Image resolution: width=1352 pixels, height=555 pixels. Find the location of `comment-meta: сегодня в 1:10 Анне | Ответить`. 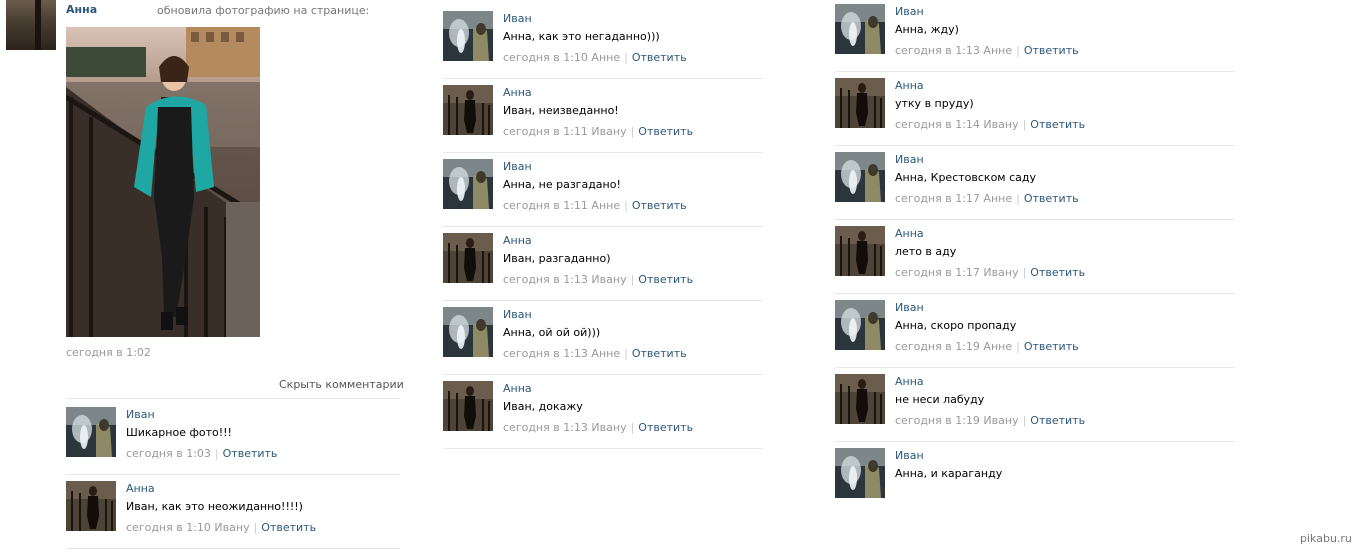

comment-meta: сегодня в 1:10 Анне | Ответить is located at coordinates (595, 57).